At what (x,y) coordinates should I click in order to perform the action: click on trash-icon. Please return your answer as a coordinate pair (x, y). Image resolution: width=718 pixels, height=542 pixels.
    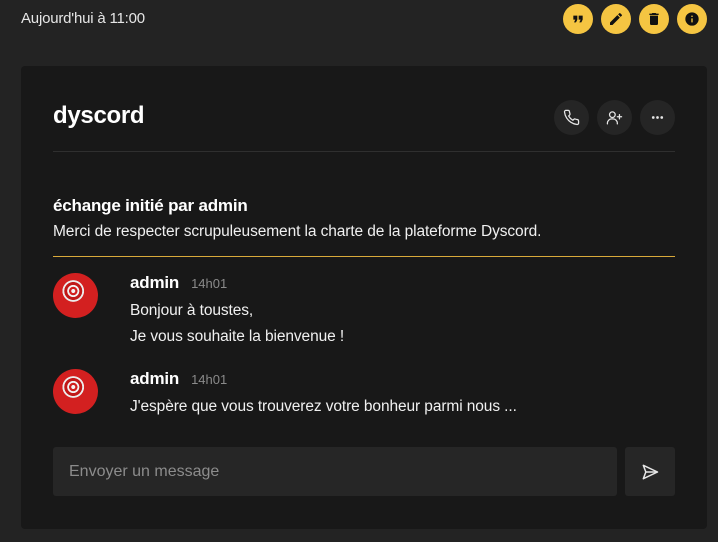
    Looking at the image, I should click on (654, 19).